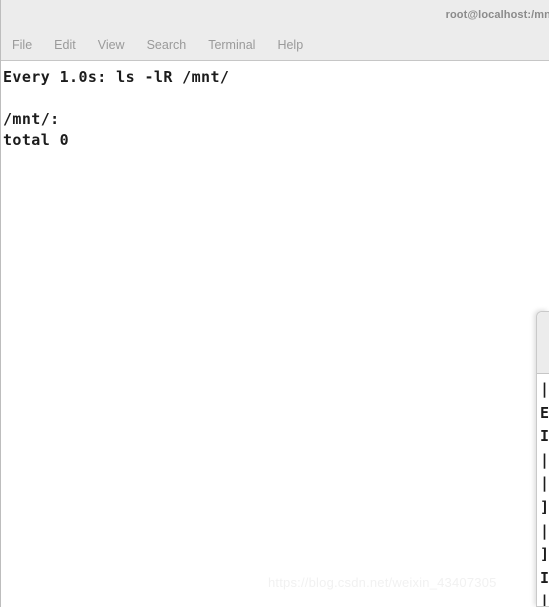  Describe the element at coordinates (275, 15) in the screenshot. I see `terminal-titlebar: root@localhost:/mn` at that location.